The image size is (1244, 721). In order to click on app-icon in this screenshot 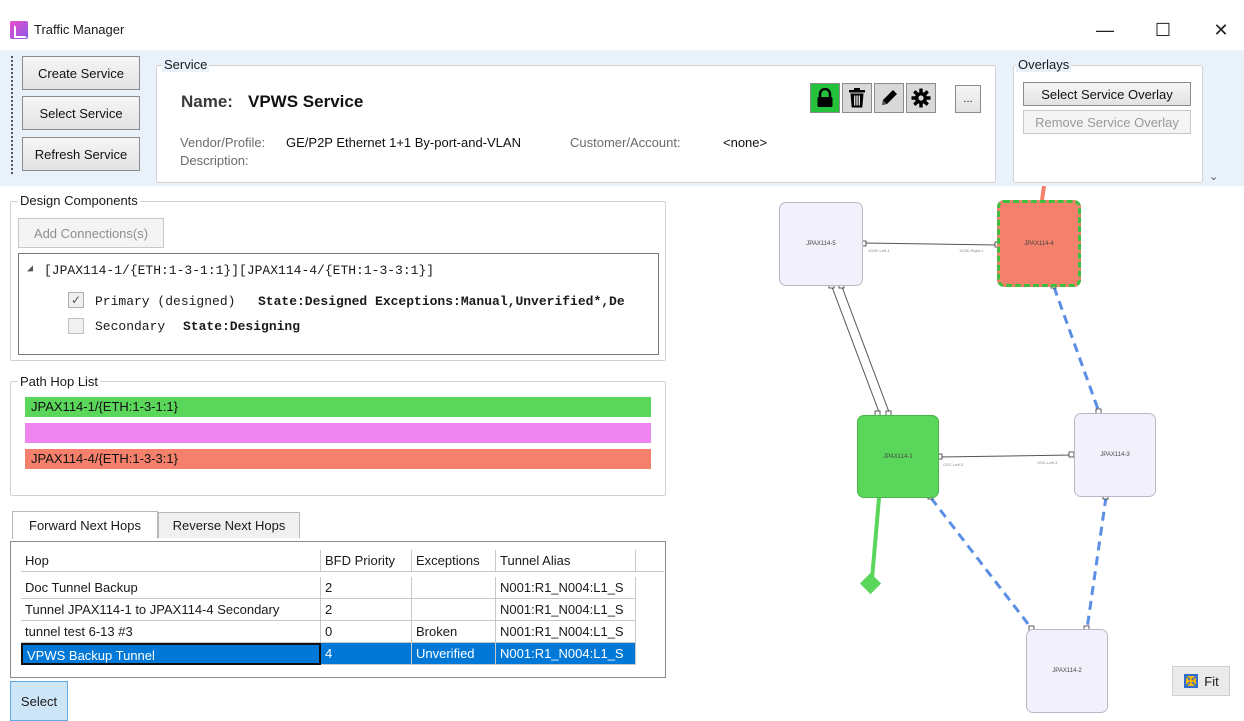, I will do `click(19, 30)`.